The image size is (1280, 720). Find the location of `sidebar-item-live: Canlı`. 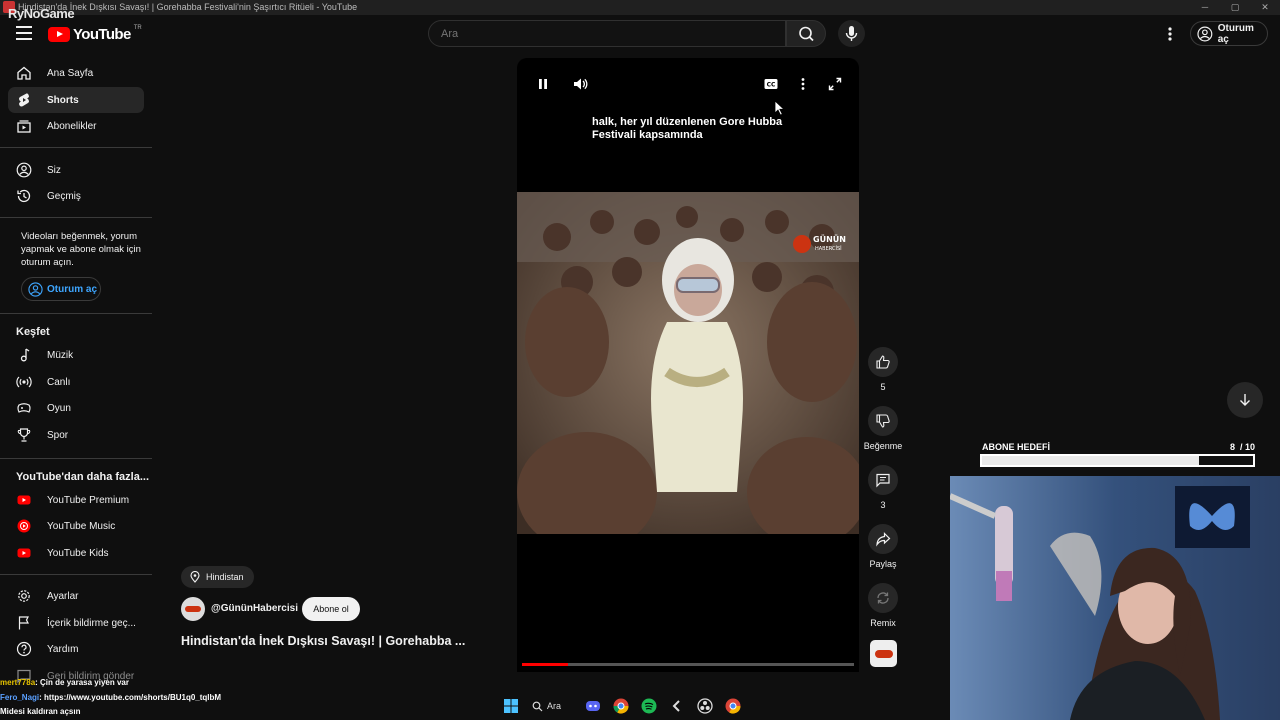

sidebar-item-live: Canlı is located at coordinates (76, 382).